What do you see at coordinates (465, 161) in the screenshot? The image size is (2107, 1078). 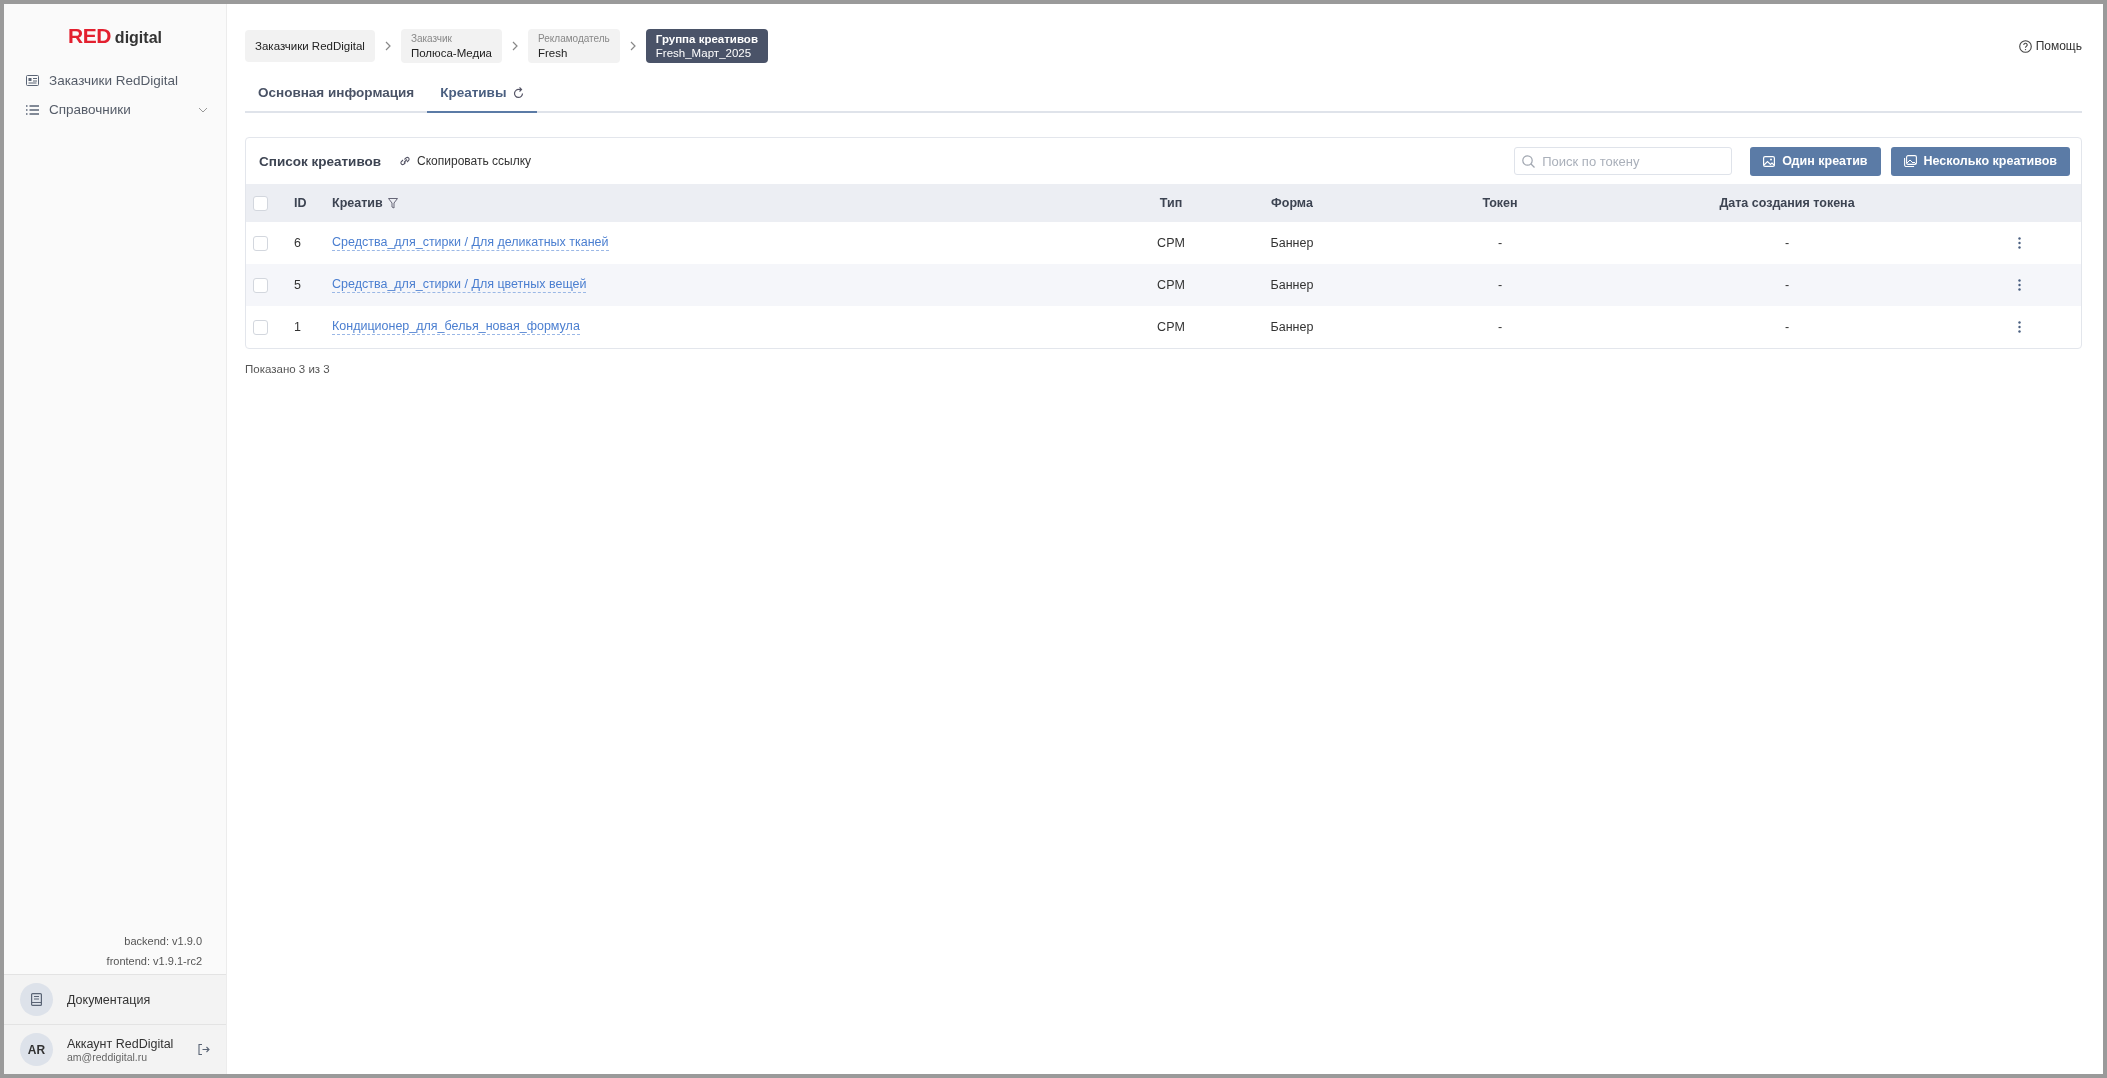 I see `copy-link: Скопировать ссылку` at bounding box center [465, 161].